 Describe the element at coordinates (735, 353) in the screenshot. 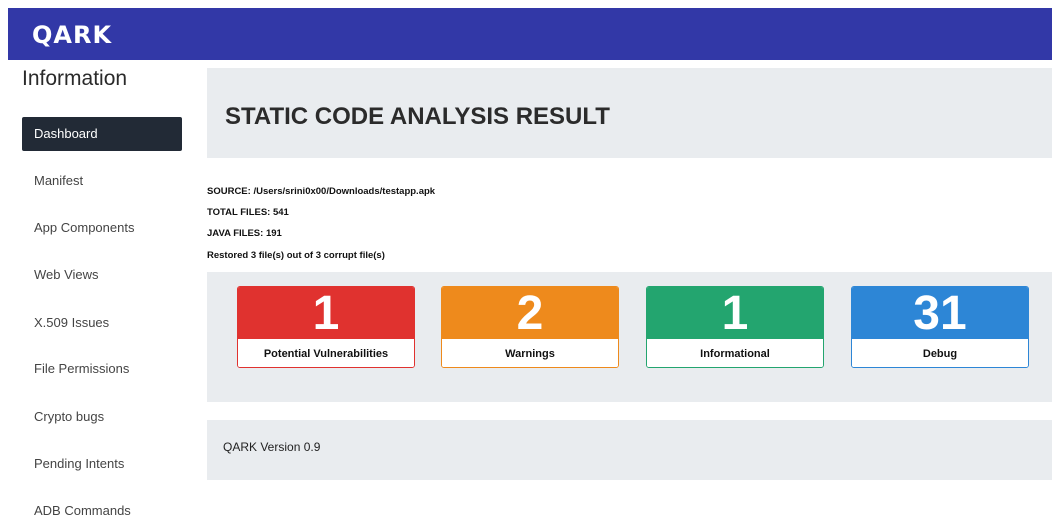

I see `informational-label: Informational` at that location.